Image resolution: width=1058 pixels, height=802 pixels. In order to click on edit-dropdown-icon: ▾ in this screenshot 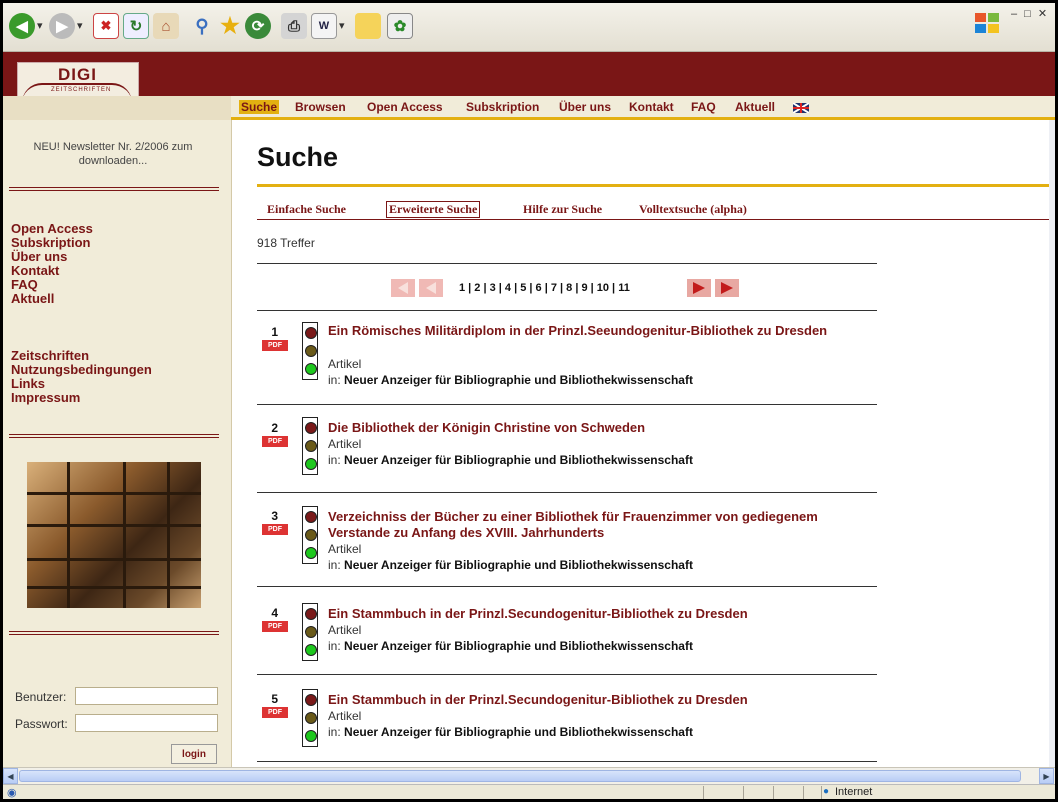, I will do `click(342, 25)`.